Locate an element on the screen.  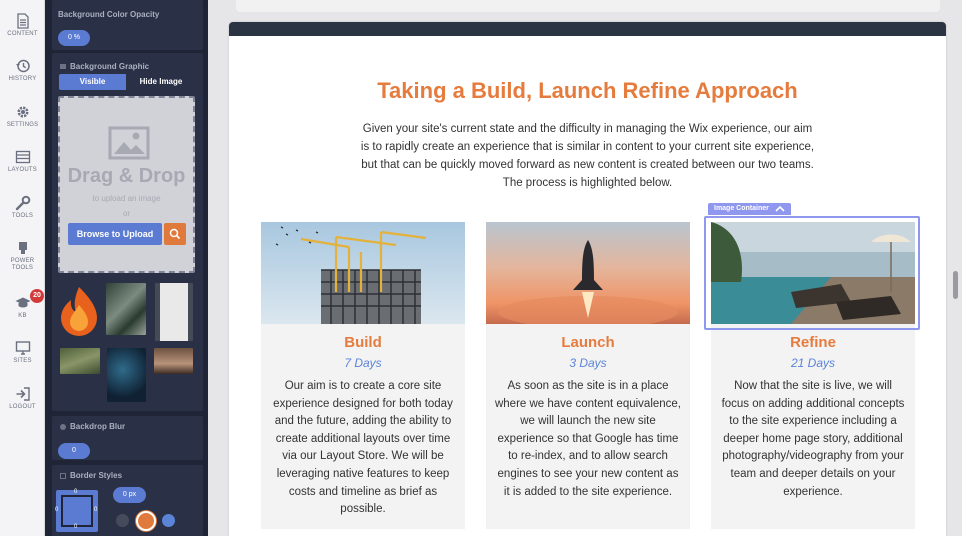
launch-image is located at coordinates (588, 273).